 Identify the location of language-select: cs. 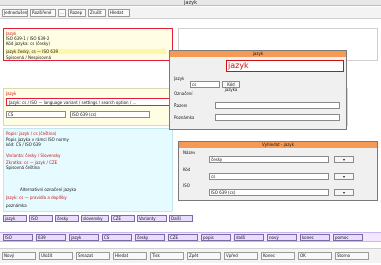
(205, 84).